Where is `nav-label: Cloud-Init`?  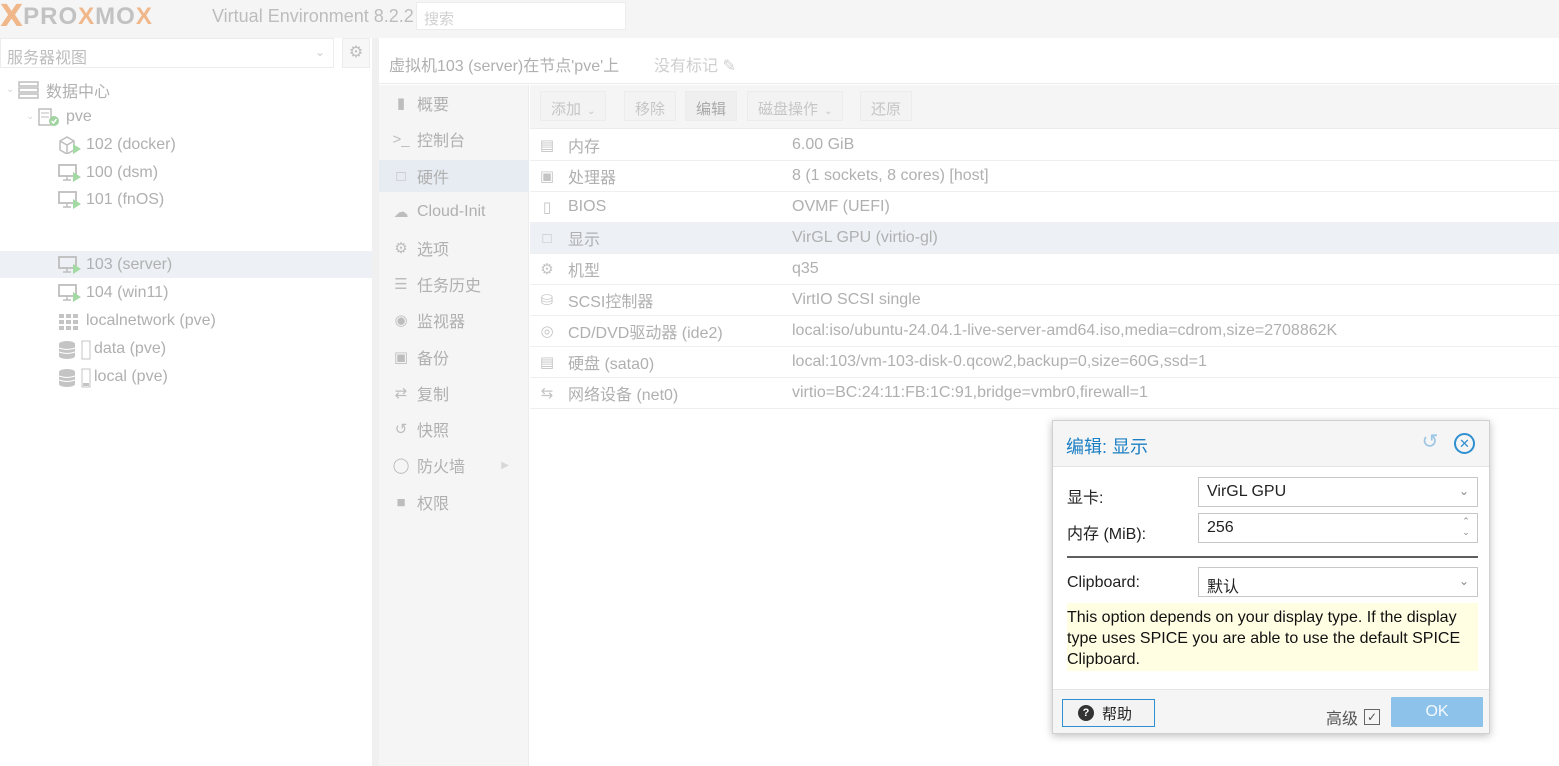
nav-label: Cloud-Init is located at coordinates (451, 211).